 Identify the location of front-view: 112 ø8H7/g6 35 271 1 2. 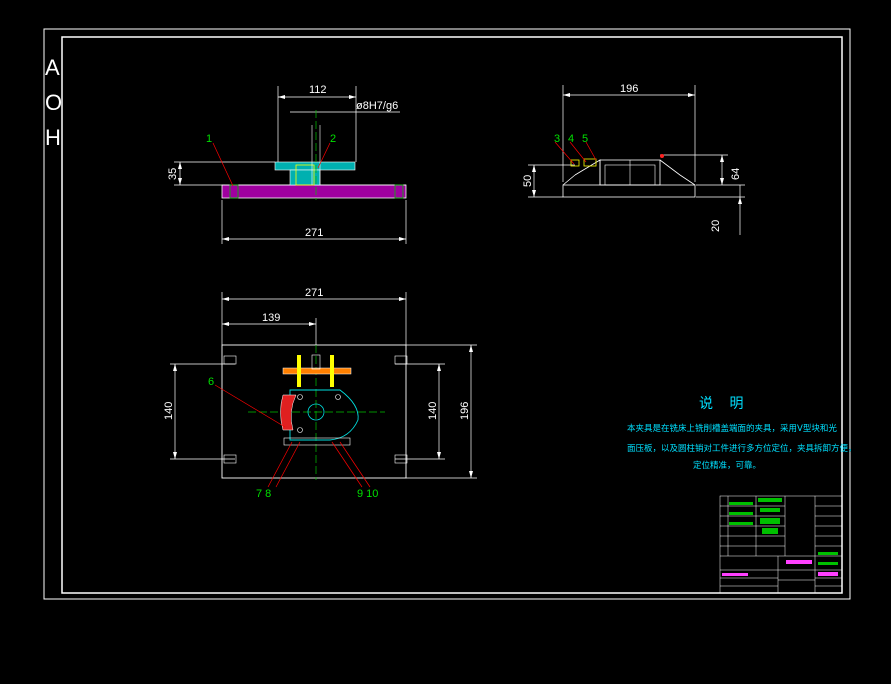
(287, 164).